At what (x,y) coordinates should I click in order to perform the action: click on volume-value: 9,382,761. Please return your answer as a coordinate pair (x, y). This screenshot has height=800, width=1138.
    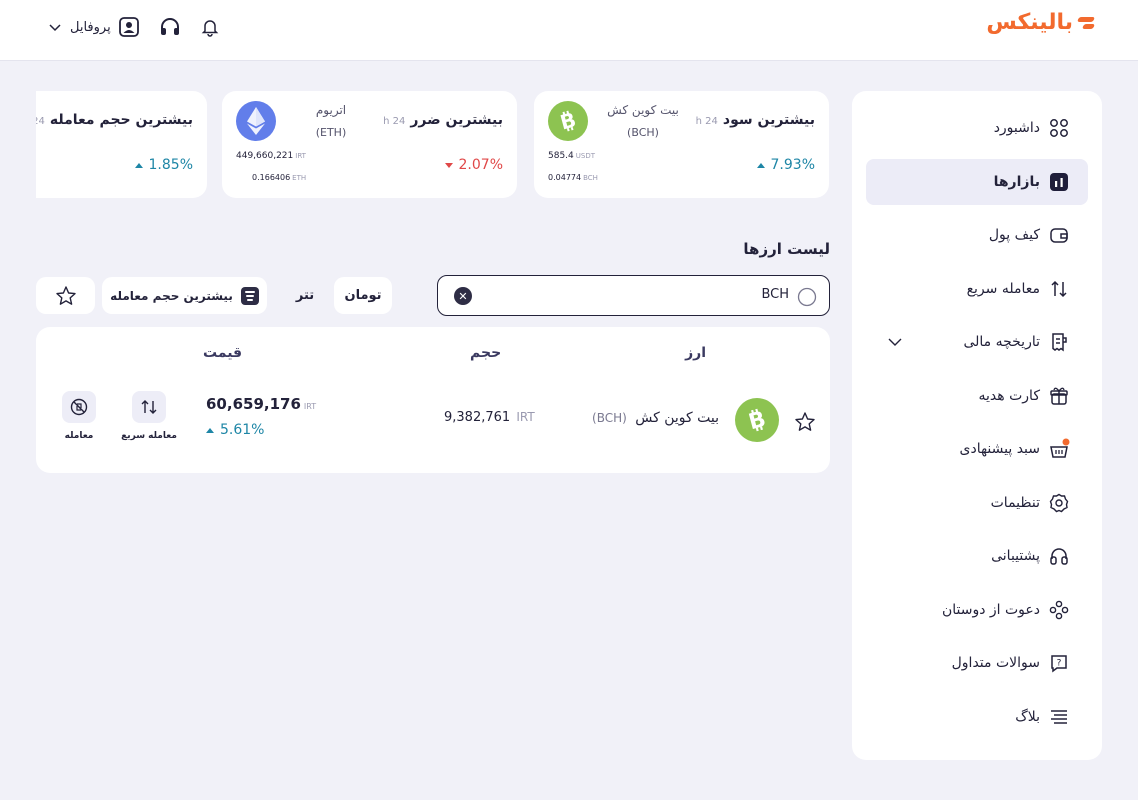
    Looking at the image, I should click on (477, 417).